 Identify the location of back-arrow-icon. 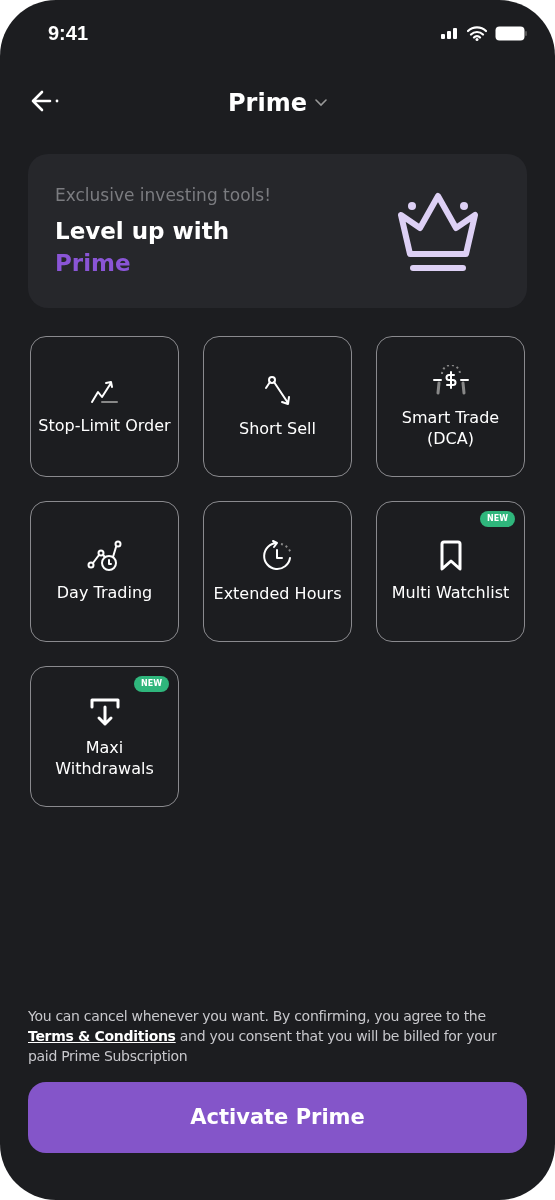
(45, 101).